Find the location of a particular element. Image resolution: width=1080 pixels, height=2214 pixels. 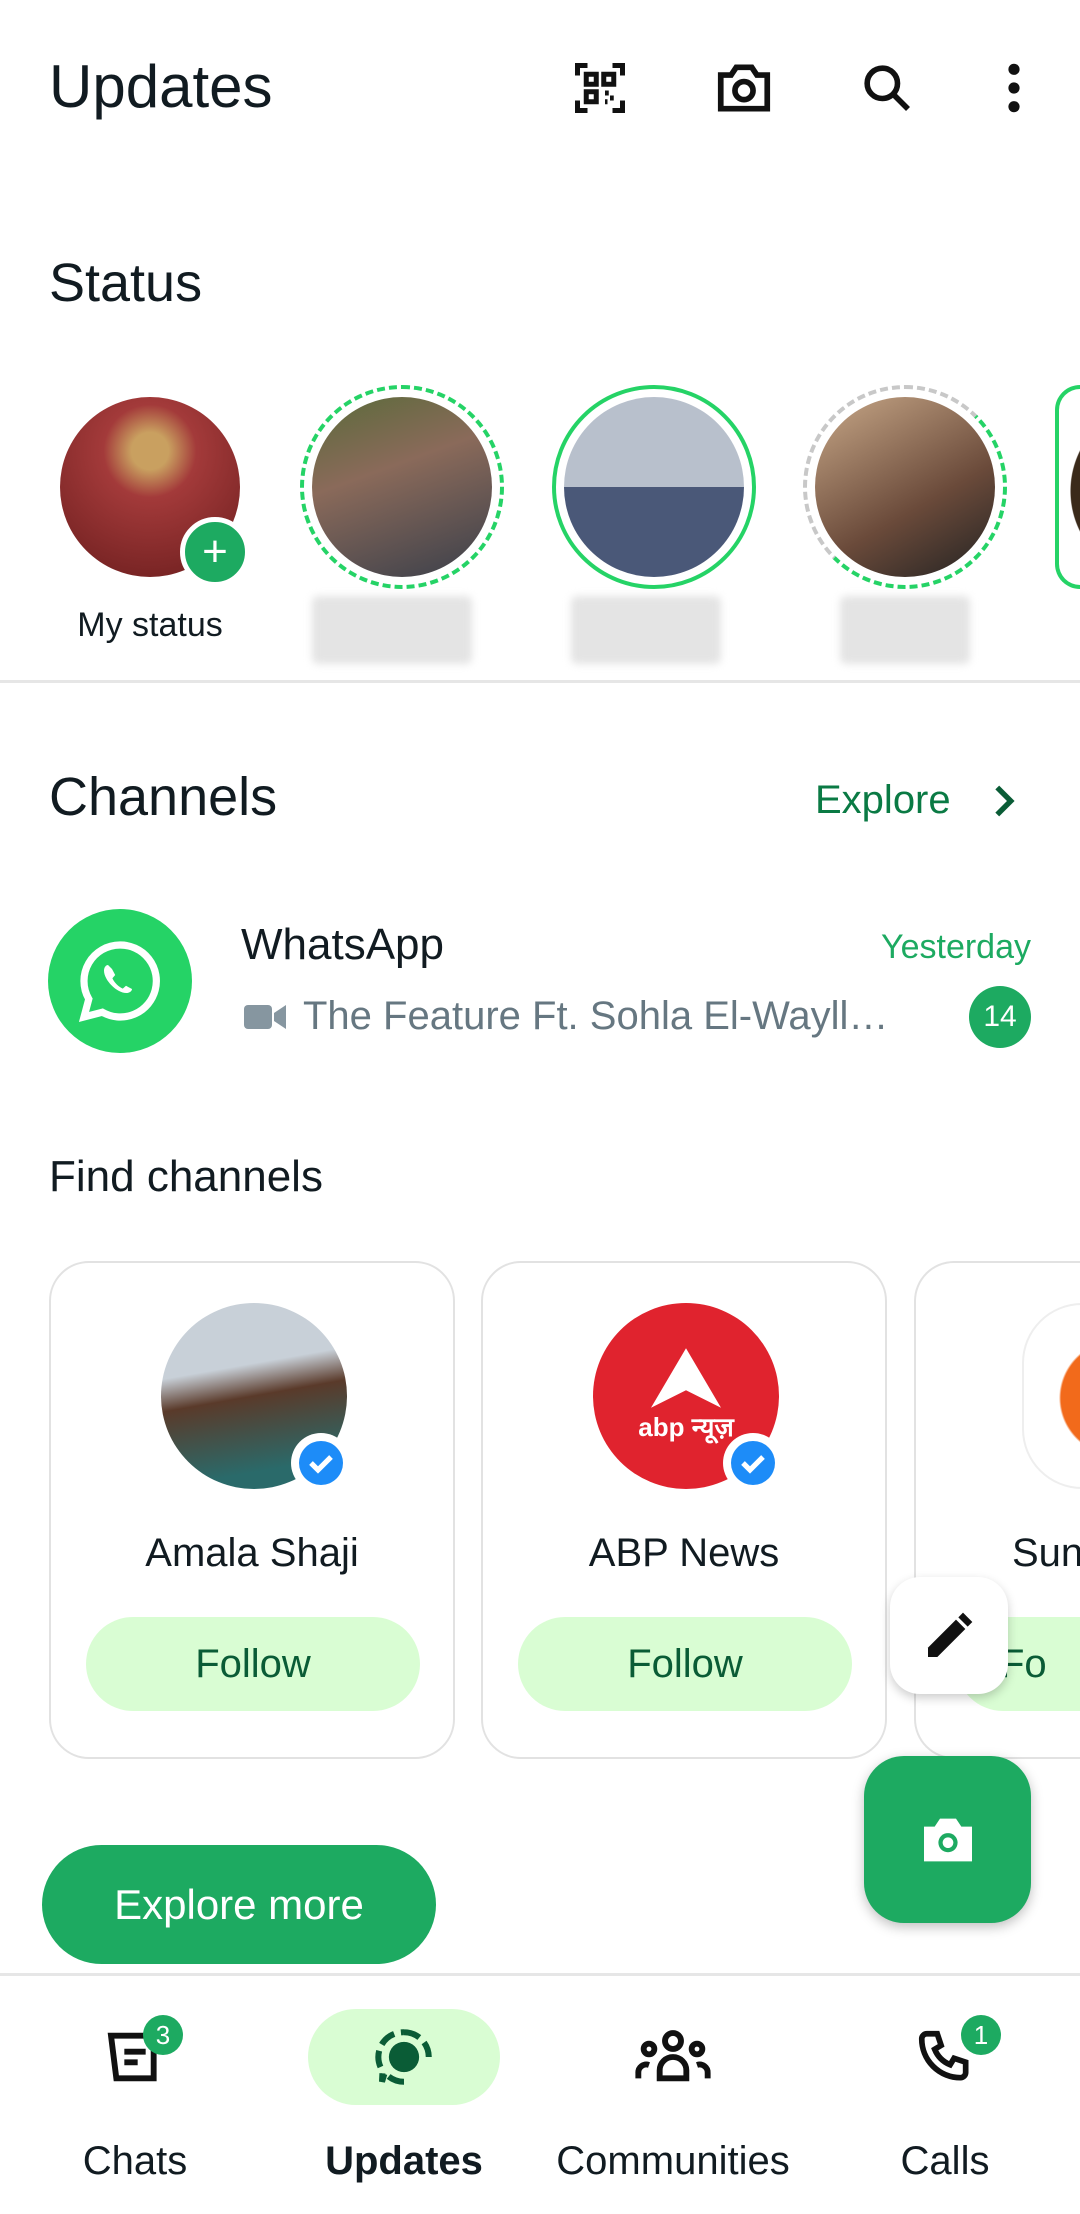

channel-avatar is located at coordinates (1051, 1396).